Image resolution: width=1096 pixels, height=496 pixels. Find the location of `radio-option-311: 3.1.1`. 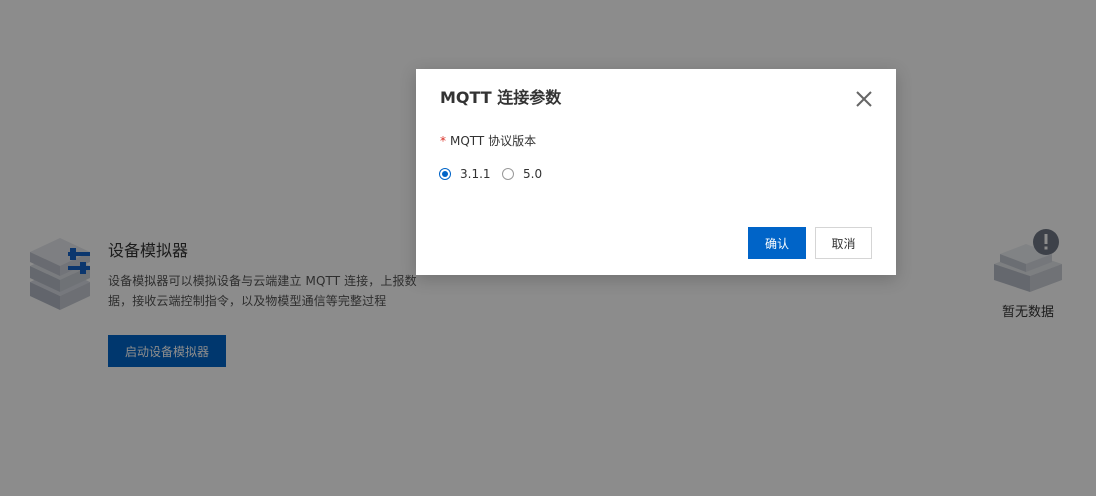

radio-option-311: 3.1.1 is located at coordinates (465, 174).